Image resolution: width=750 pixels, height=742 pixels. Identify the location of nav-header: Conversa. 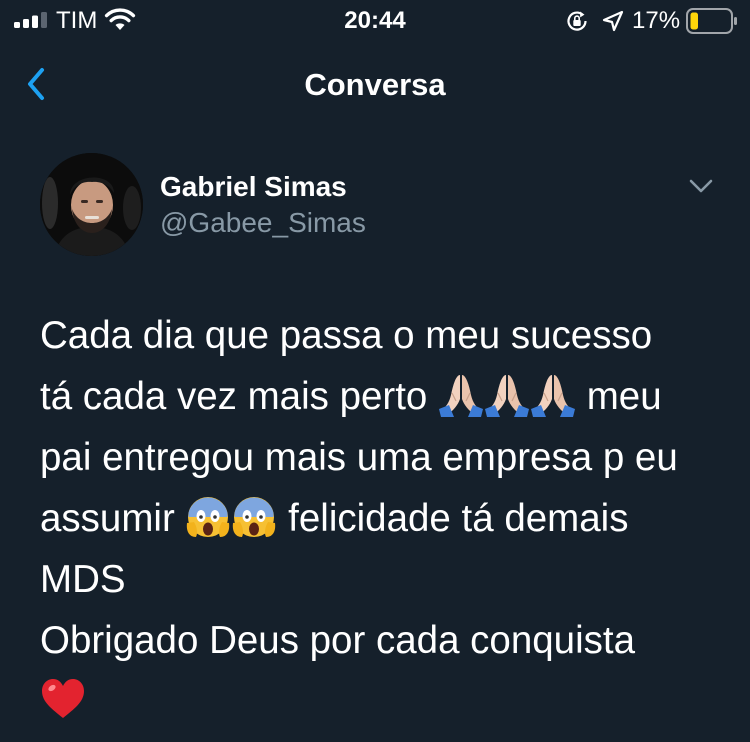
(375, 84).